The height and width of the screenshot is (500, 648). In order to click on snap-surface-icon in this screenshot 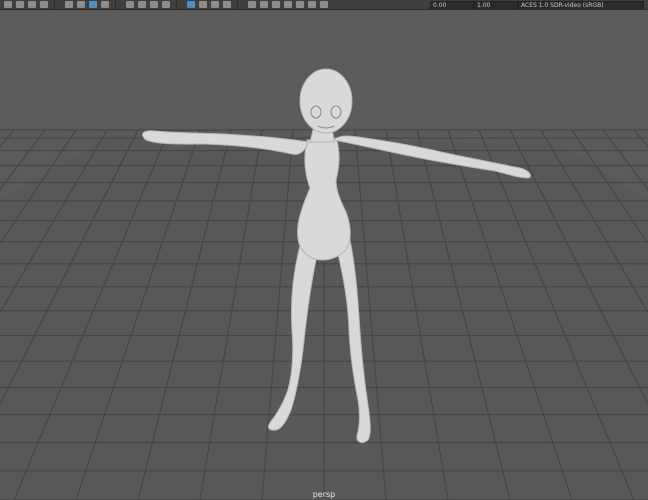, I will do `click(166, 4)`.